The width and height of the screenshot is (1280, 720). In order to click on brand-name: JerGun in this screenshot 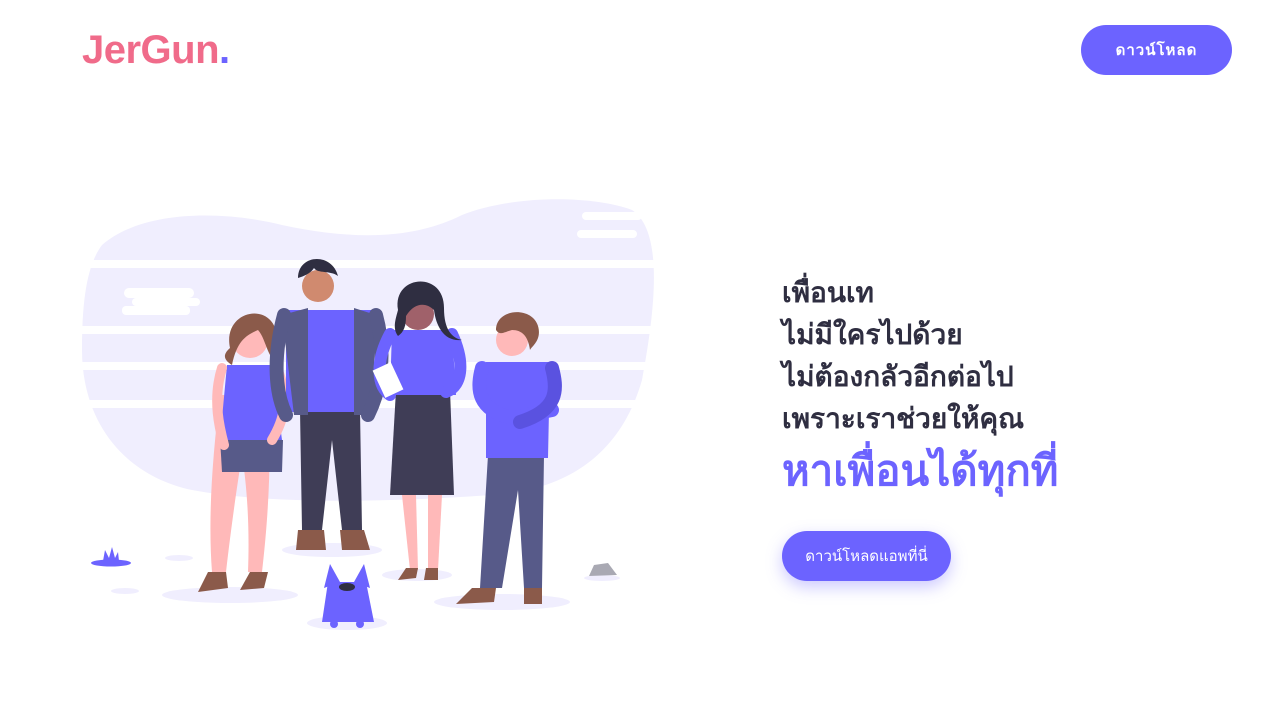, I will do `click(151, 50)`.